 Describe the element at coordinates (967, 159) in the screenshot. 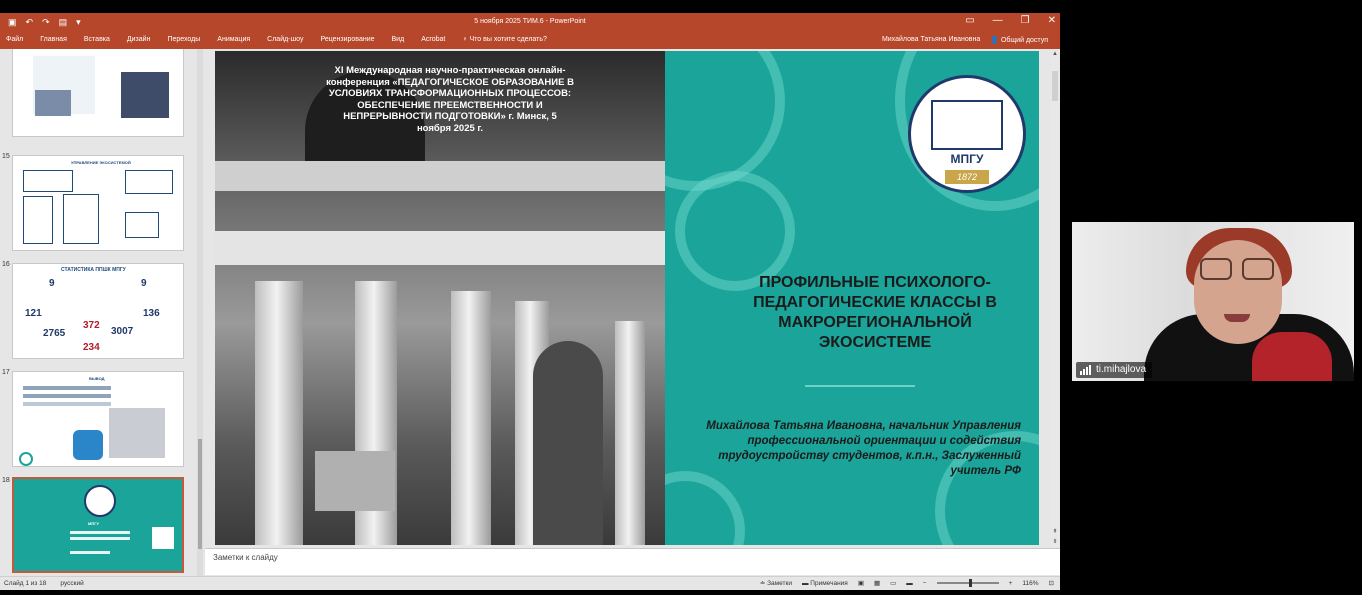

I see `seal-name: МПГУ` at that location.